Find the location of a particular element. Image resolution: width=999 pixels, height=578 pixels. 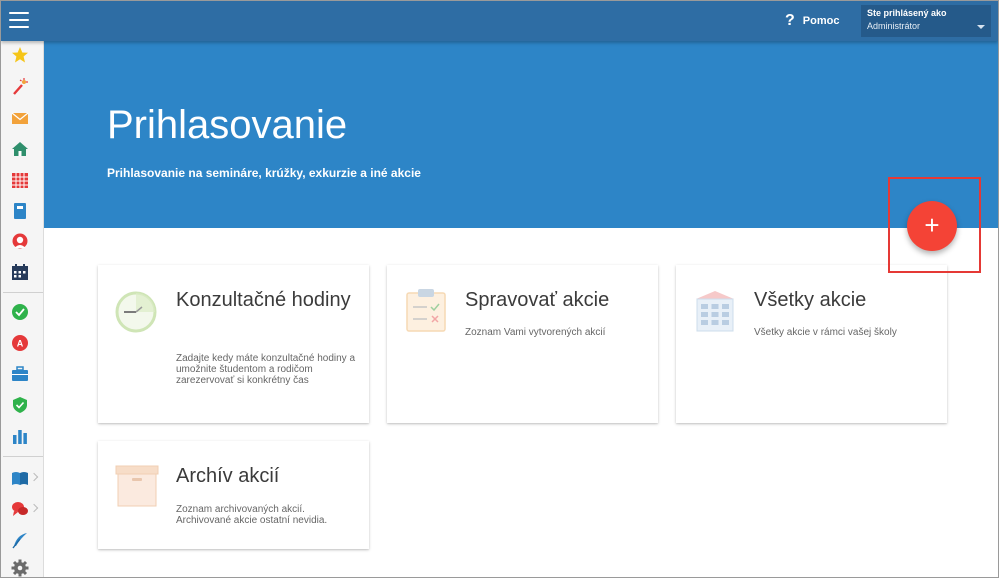

svg-text: A is located at coordinates (20, 344).